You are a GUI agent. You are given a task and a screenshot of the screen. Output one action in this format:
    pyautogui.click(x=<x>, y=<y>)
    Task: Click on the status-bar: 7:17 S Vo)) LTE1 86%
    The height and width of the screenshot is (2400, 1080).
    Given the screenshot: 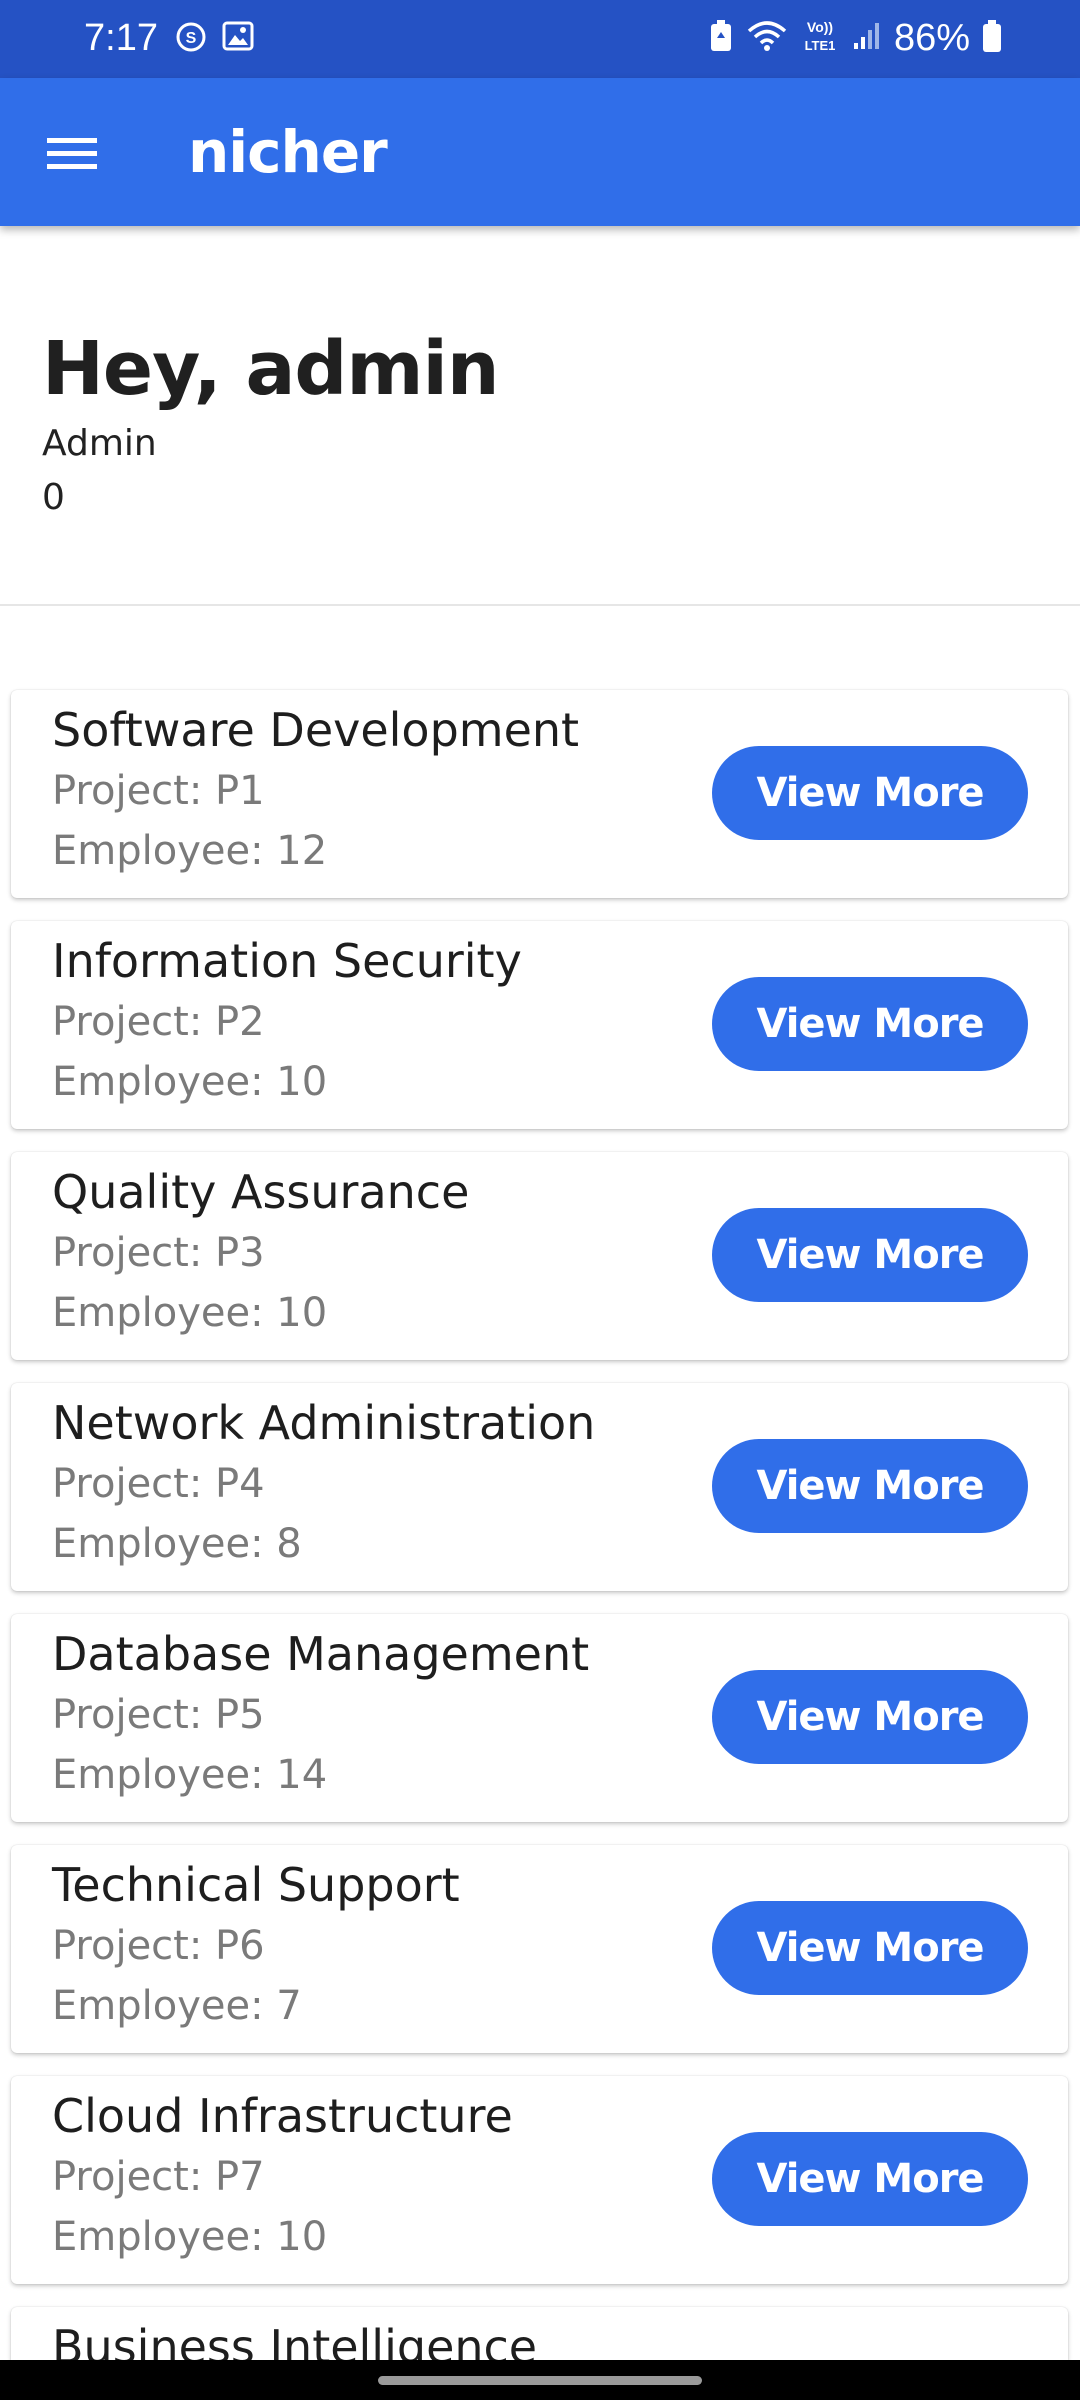 What is the action you would take?
    pyautogui.click(x=540, y=39)
    